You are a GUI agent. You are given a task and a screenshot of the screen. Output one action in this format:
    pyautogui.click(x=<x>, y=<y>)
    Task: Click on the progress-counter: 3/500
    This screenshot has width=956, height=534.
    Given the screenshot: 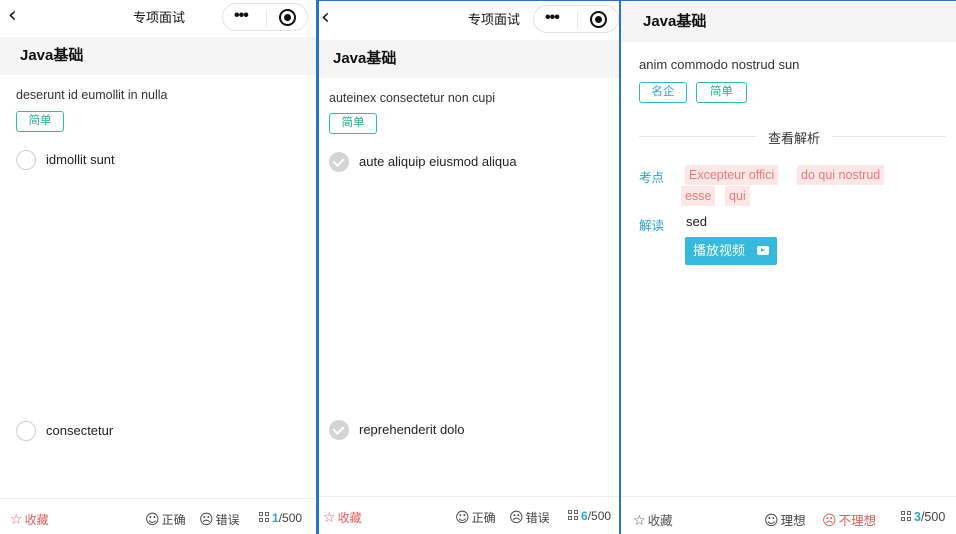 What is the action you would take?
    pyautogui.click(x=923, y=517)
    